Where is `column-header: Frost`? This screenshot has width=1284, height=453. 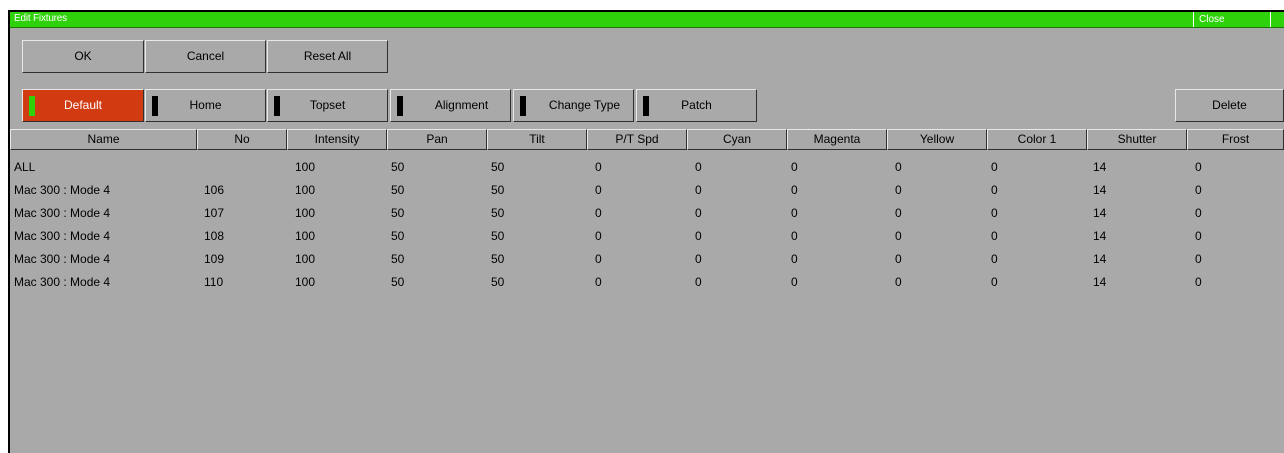
column-header: Frost is located at coordinates (1235, 139).